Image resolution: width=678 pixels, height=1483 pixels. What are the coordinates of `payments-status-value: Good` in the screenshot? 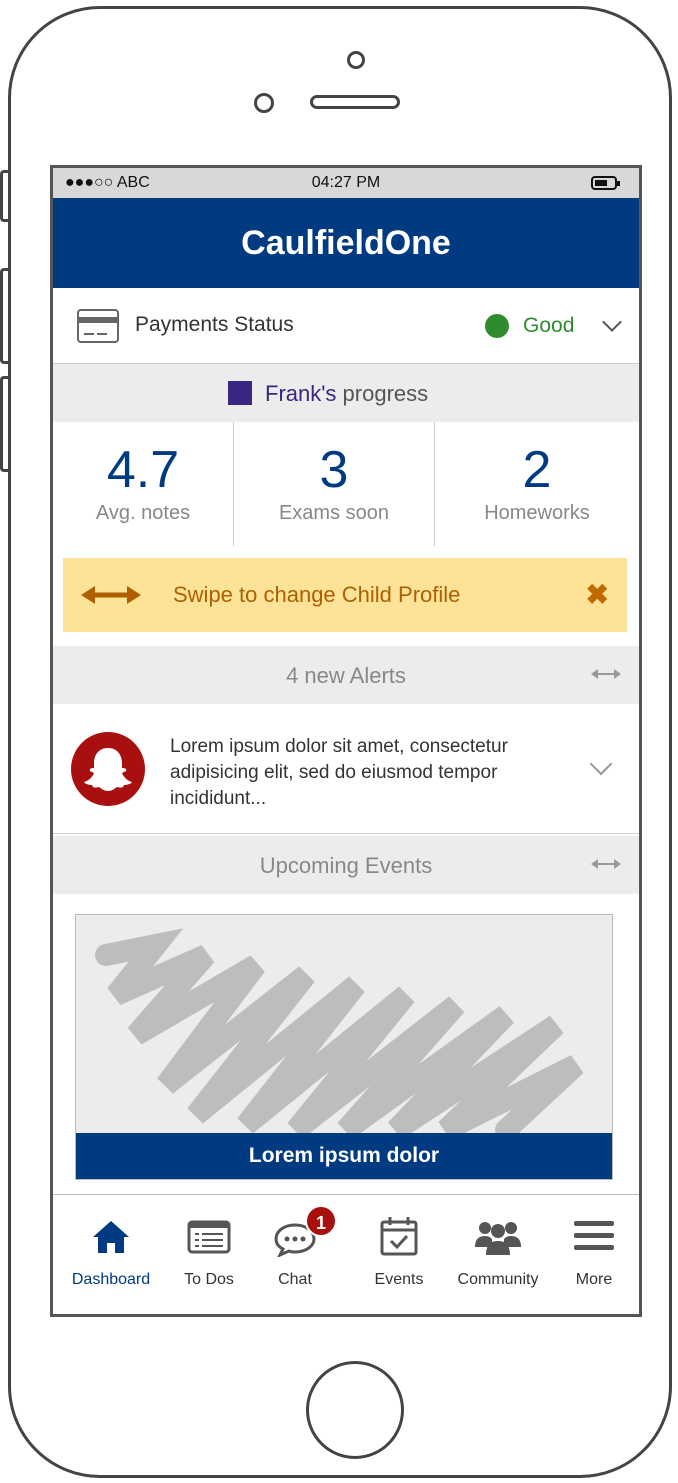 It's located at (549, 325).